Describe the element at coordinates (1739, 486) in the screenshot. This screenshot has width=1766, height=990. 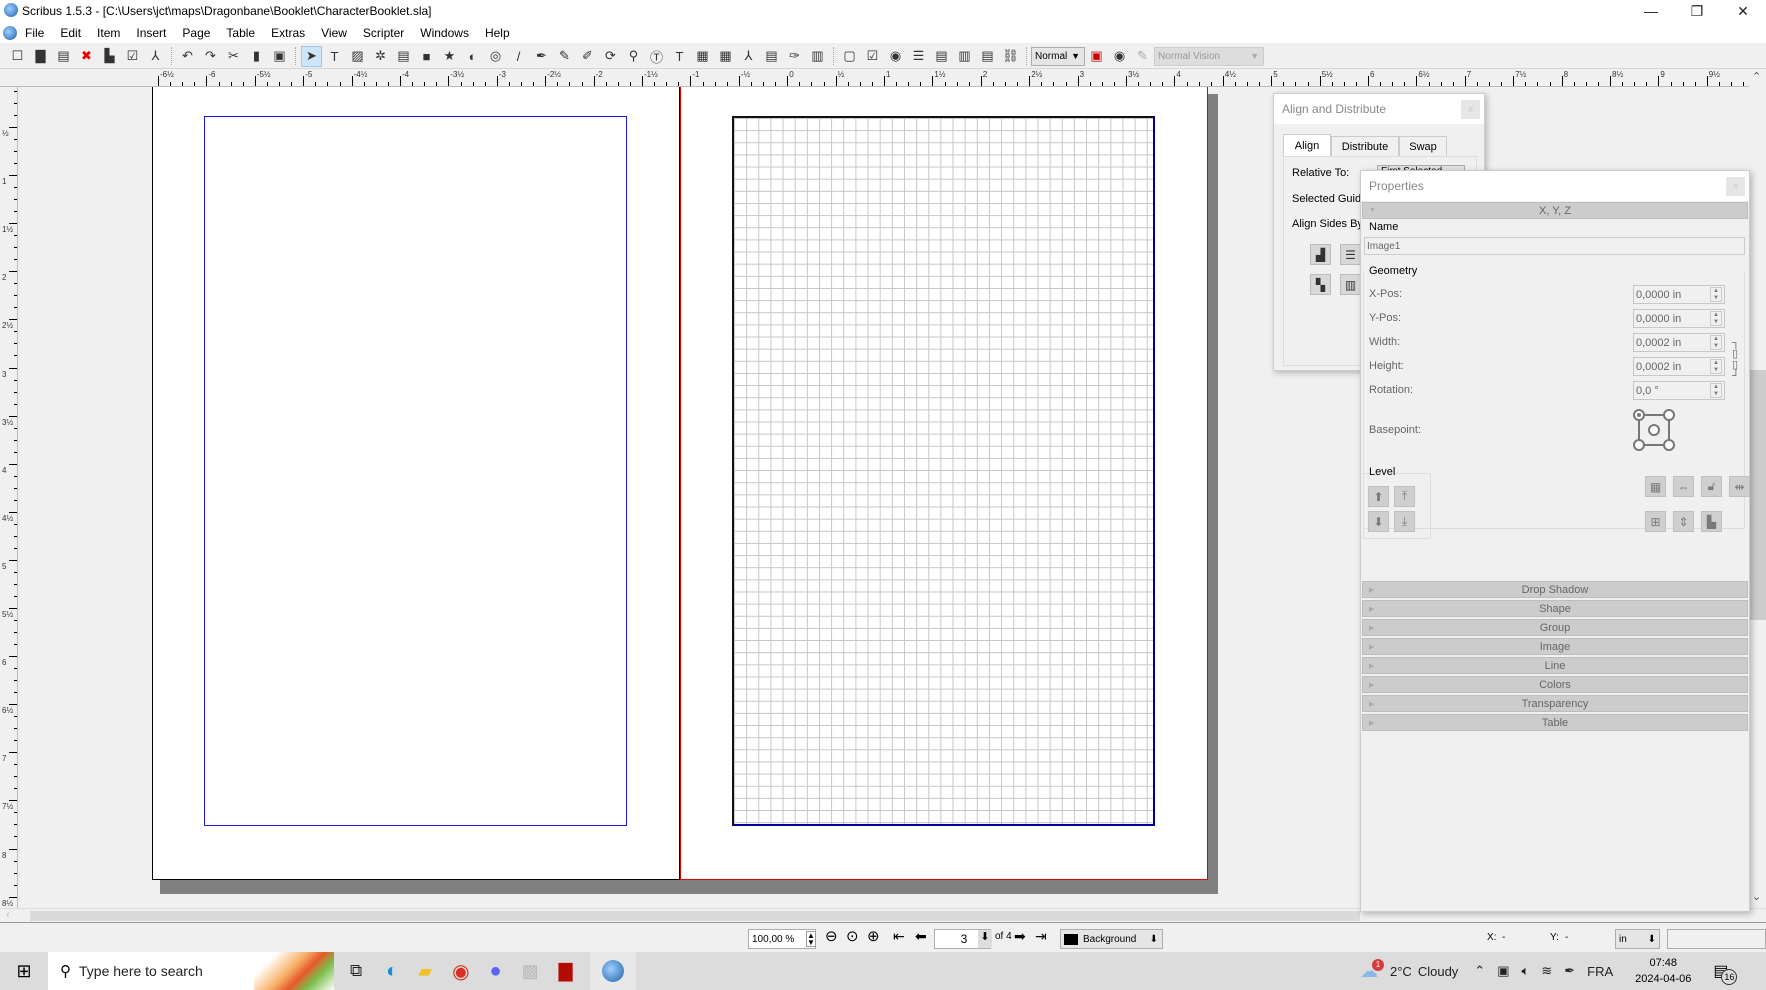
I see `lock-size-icon: ⇹` at that location.